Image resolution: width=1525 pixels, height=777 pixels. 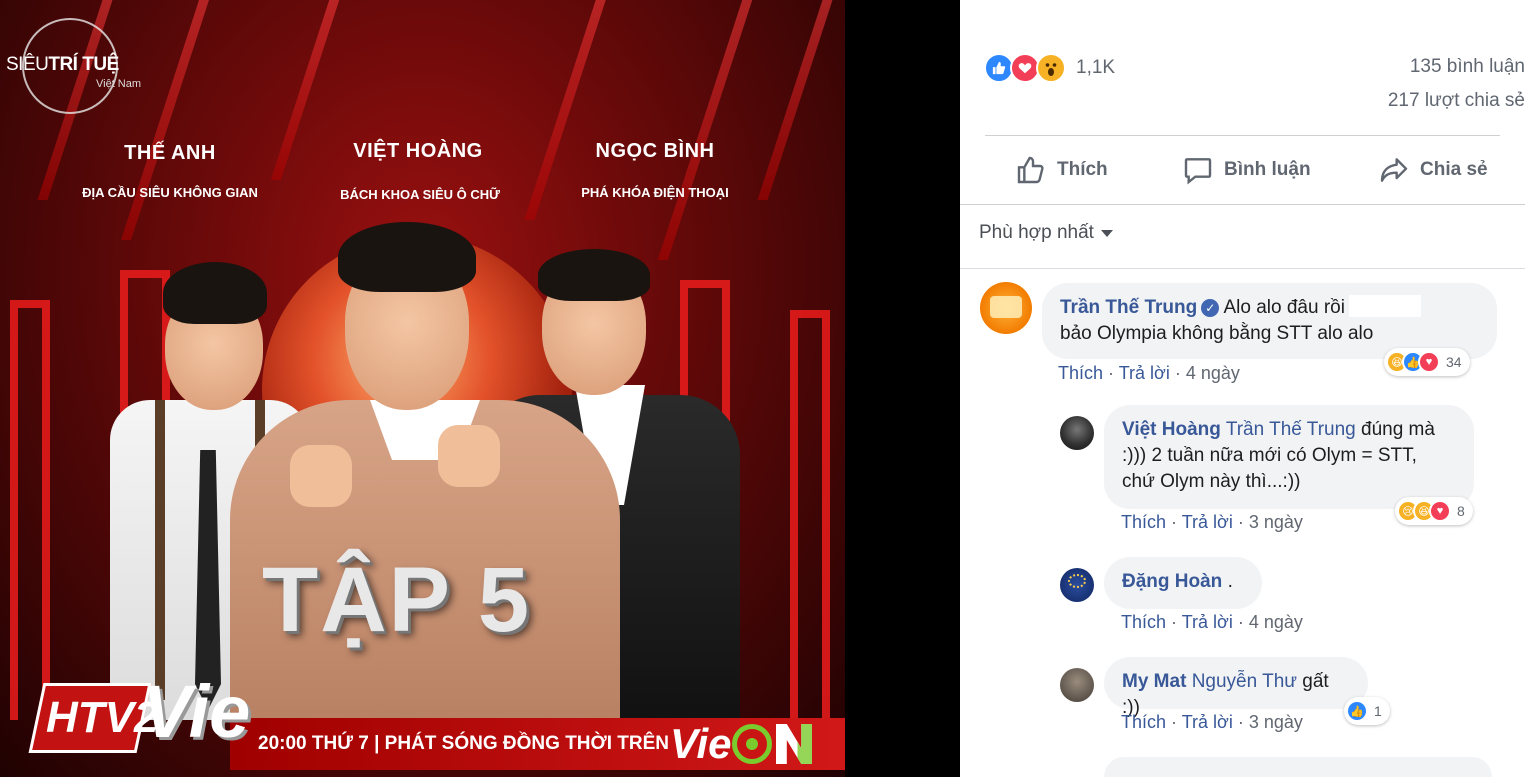 I want to click on comment-bubble: My Mat Nguyễn Thư gất :)), so click(x=1236, y=687).